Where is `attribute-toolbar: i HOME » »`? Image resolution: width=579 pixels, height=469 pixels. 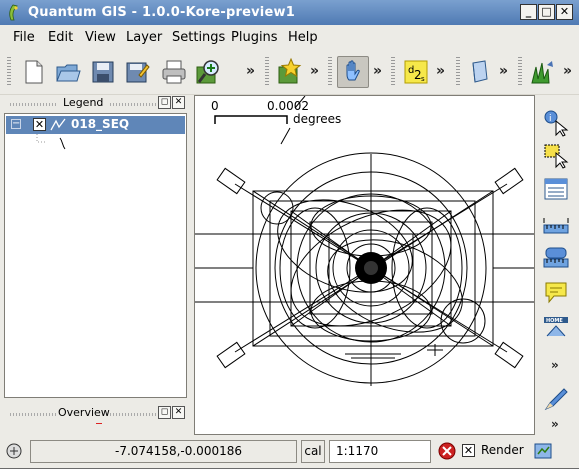
attribute-toolbar: i HOME » » is located at coordinates (559, 265).